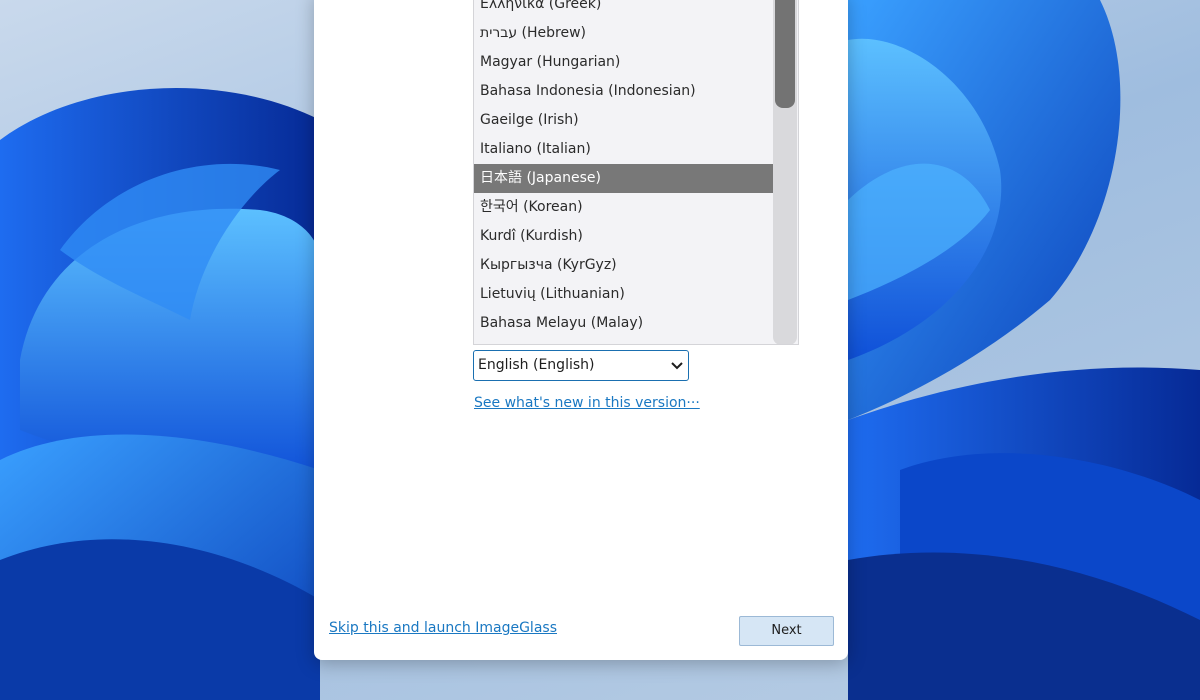  What do you see at coordinates (624, 62) in the screenshot?
I see `language-item: Magyar (Hungarian)` at bounding box center [624, 62].